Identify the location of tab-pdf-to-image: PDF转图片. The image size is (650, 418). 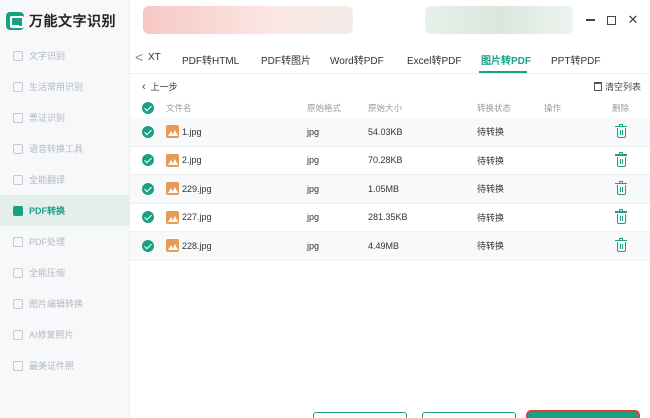
(286, 59).